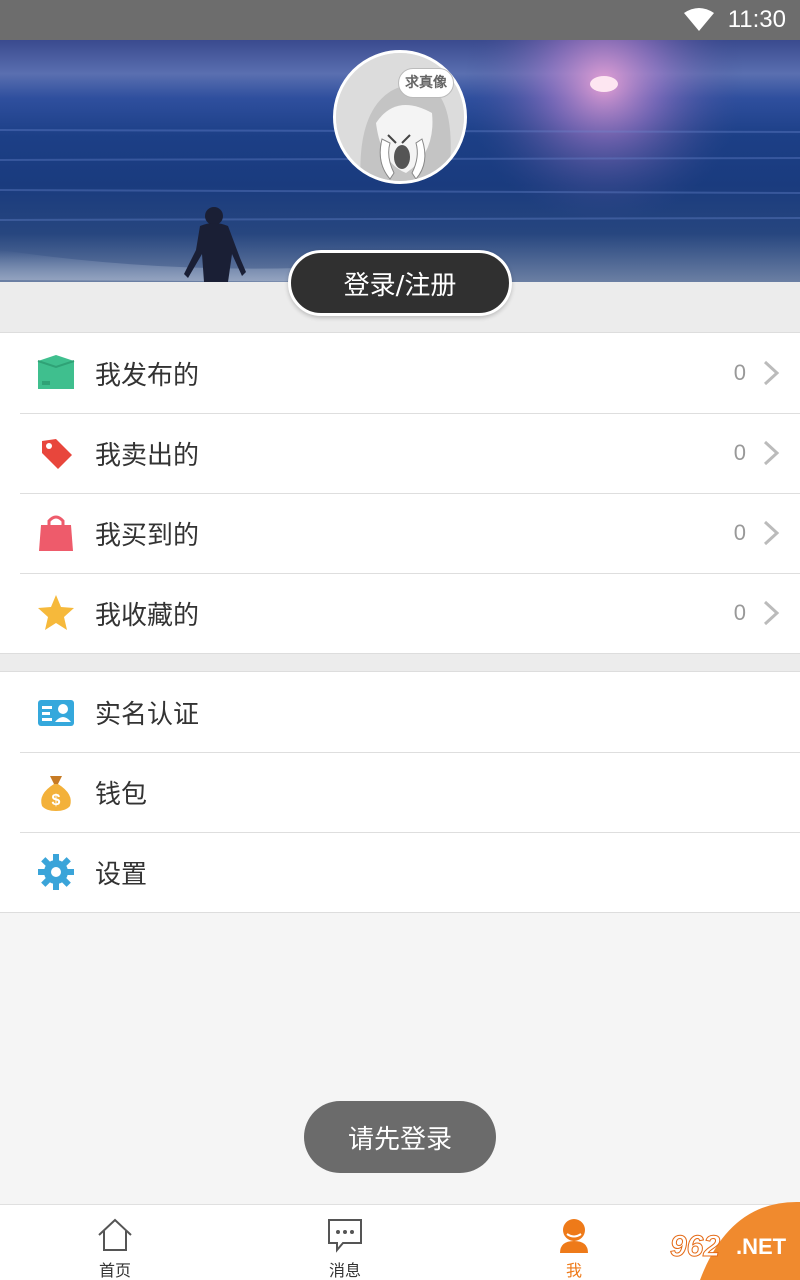 This screenshot has width=800, height=1280. What do you see at coordinates (56, 713) in the screenshot?
I see `id-card-icon` at bounding box center [56, 713].